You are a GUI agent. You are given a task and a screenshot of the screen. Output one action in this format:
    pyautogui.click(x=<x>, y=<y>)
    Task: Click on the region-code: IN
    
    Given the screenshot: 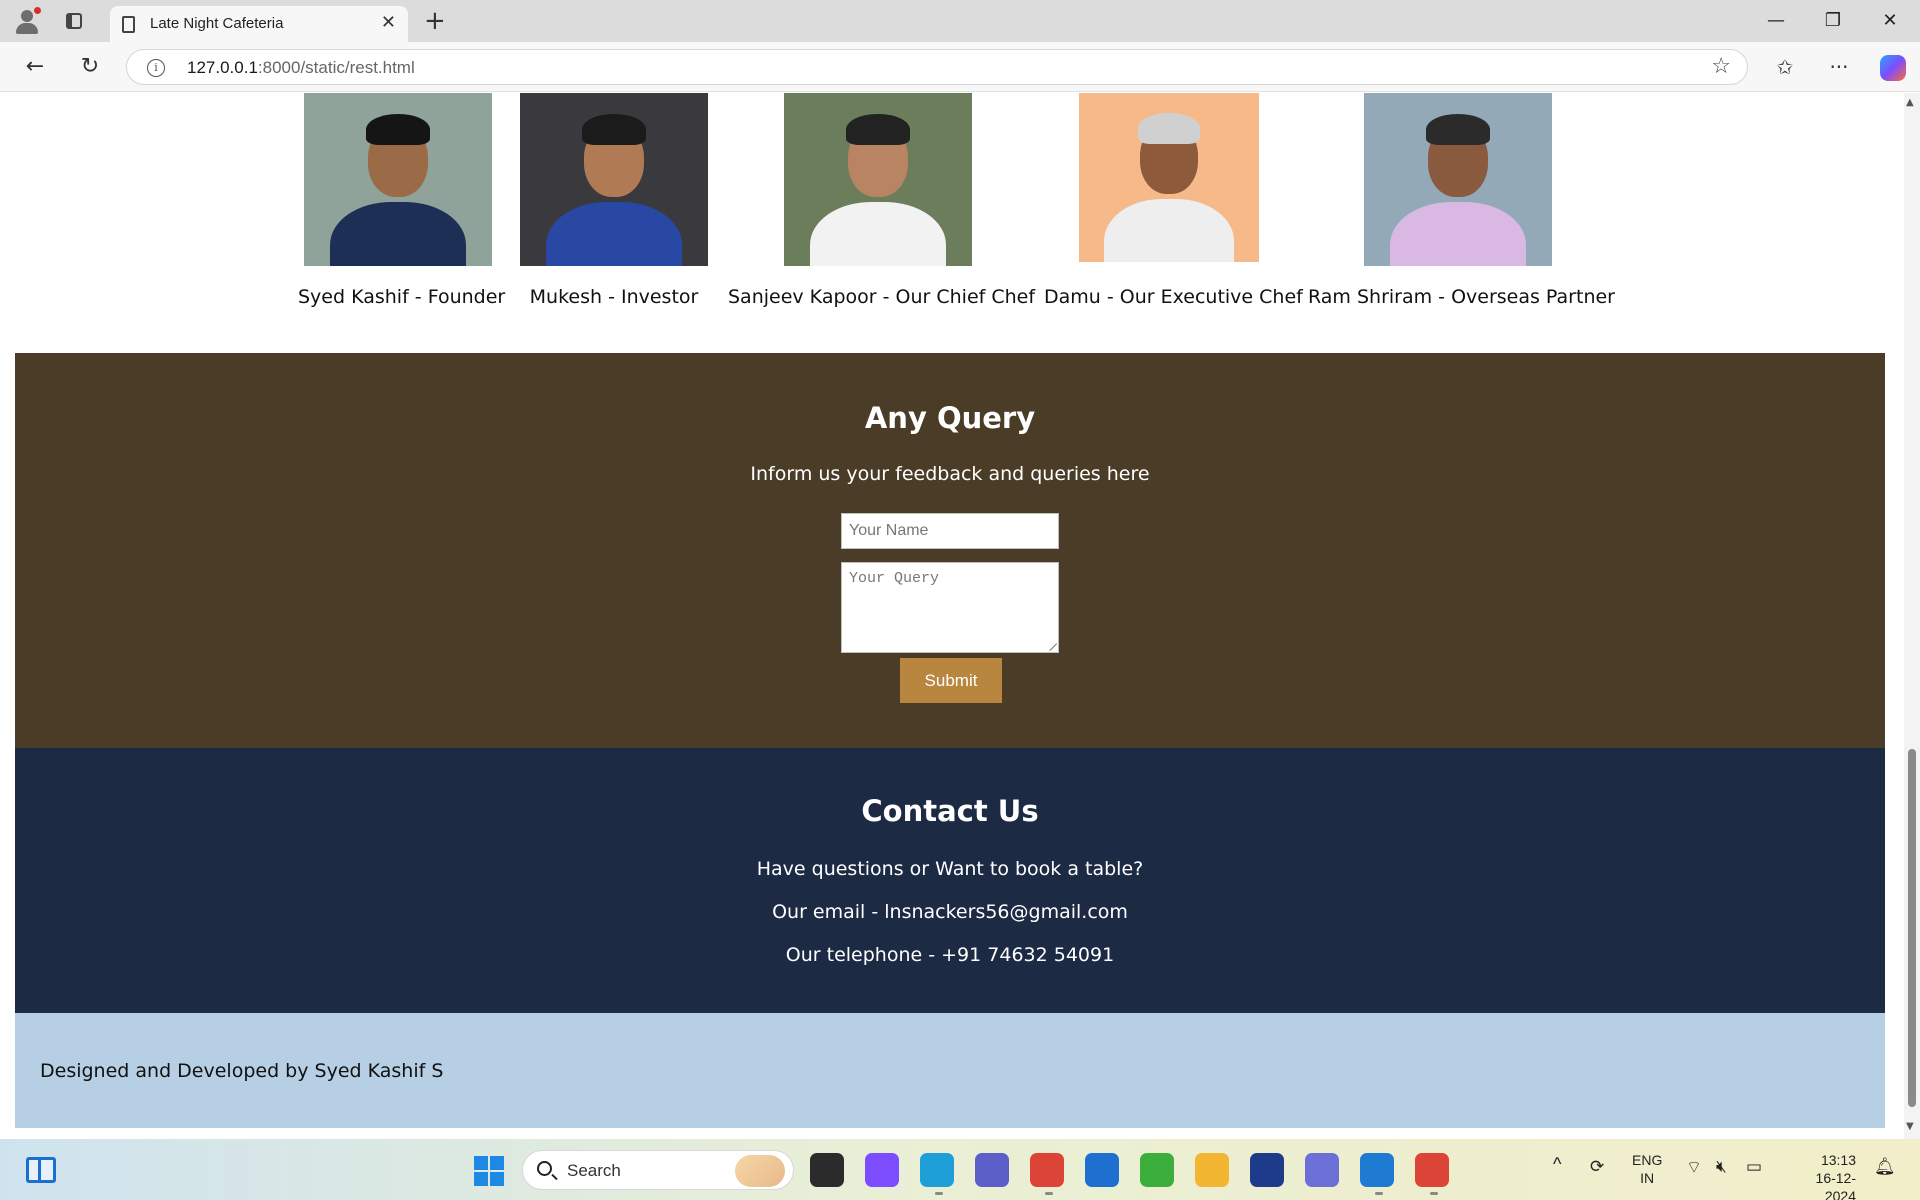 What is the action you would take?
    pyautogui.click(x=1647, y=1178)
    